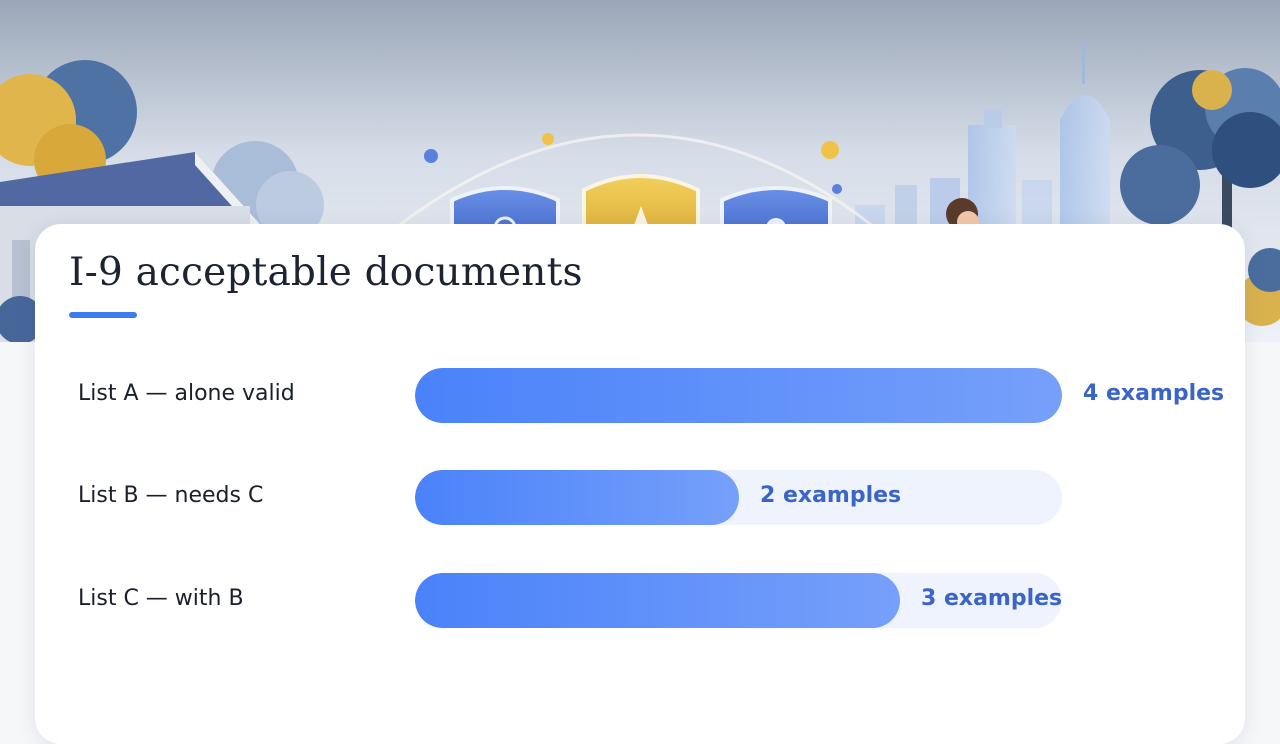  Describe the element at coordinates (992, 598) in the screenshot. I see `value-label: 3 examples` at that location.